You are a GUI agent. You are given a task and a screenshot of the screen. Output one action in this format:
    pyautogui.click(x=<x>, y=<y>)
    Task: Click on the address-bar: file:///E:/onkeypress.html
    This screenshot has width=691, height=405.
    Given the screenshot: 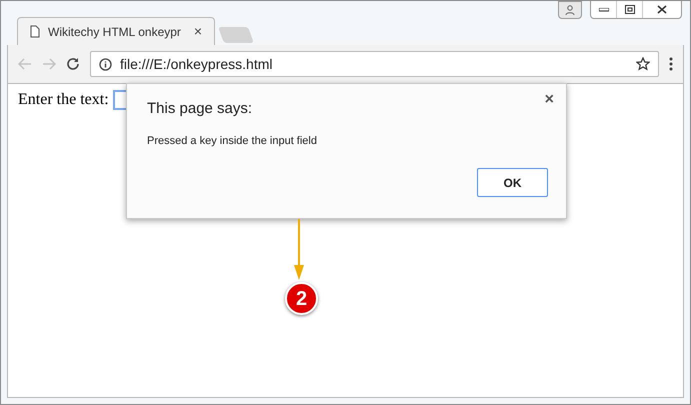 What is the action you would take?
    pyautogui.click(x=374, y=64)
    